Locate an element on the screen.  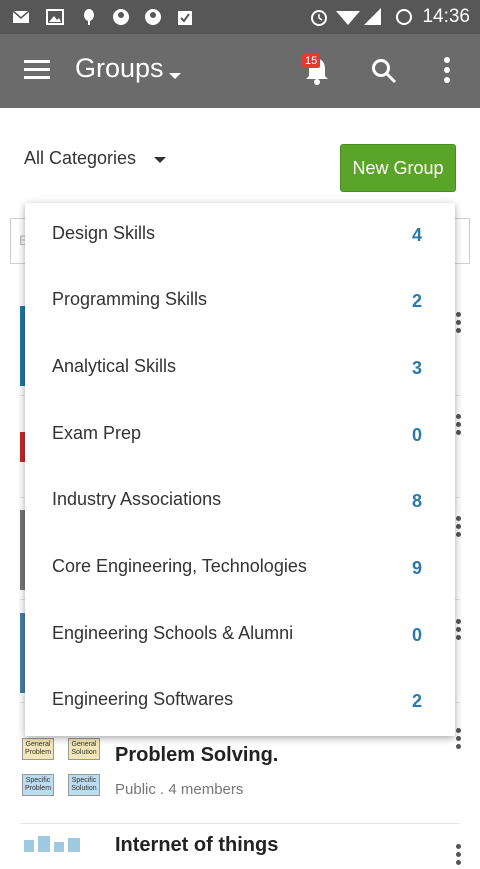
diagram-label: Specific Problem is located at coordinates (38, 785).